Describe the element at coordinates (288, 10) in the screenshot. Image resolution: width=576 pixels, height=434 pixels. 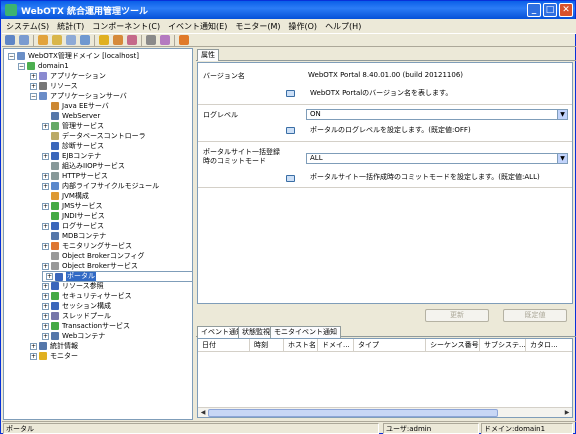
I see `title-bar: WebOTX 統合運用管理ツール _ □ ✕` at that location.